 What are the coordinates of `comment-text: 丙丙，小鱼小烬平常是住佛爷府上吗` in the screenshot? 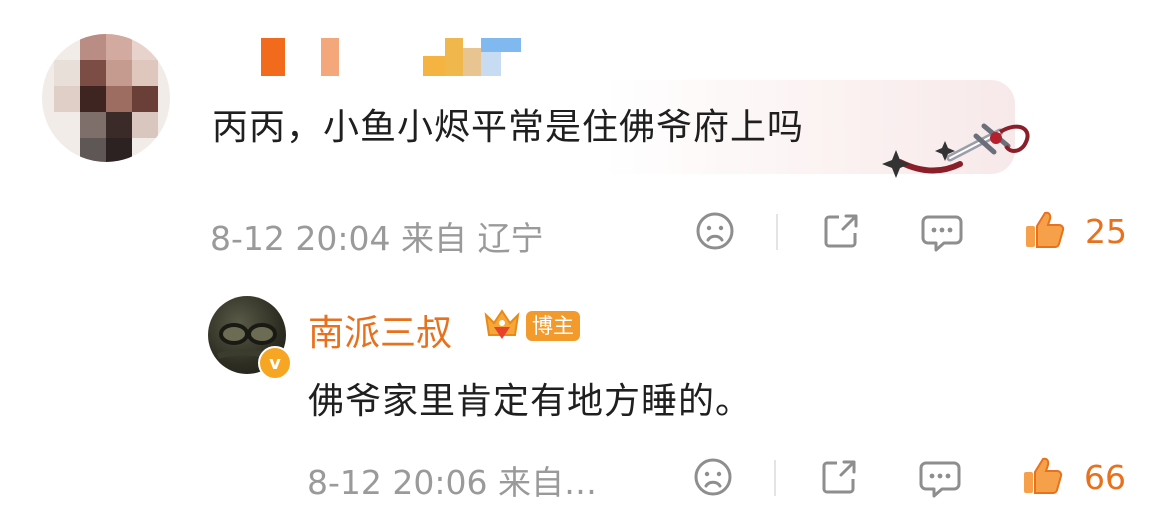 It's located at (508, 127).